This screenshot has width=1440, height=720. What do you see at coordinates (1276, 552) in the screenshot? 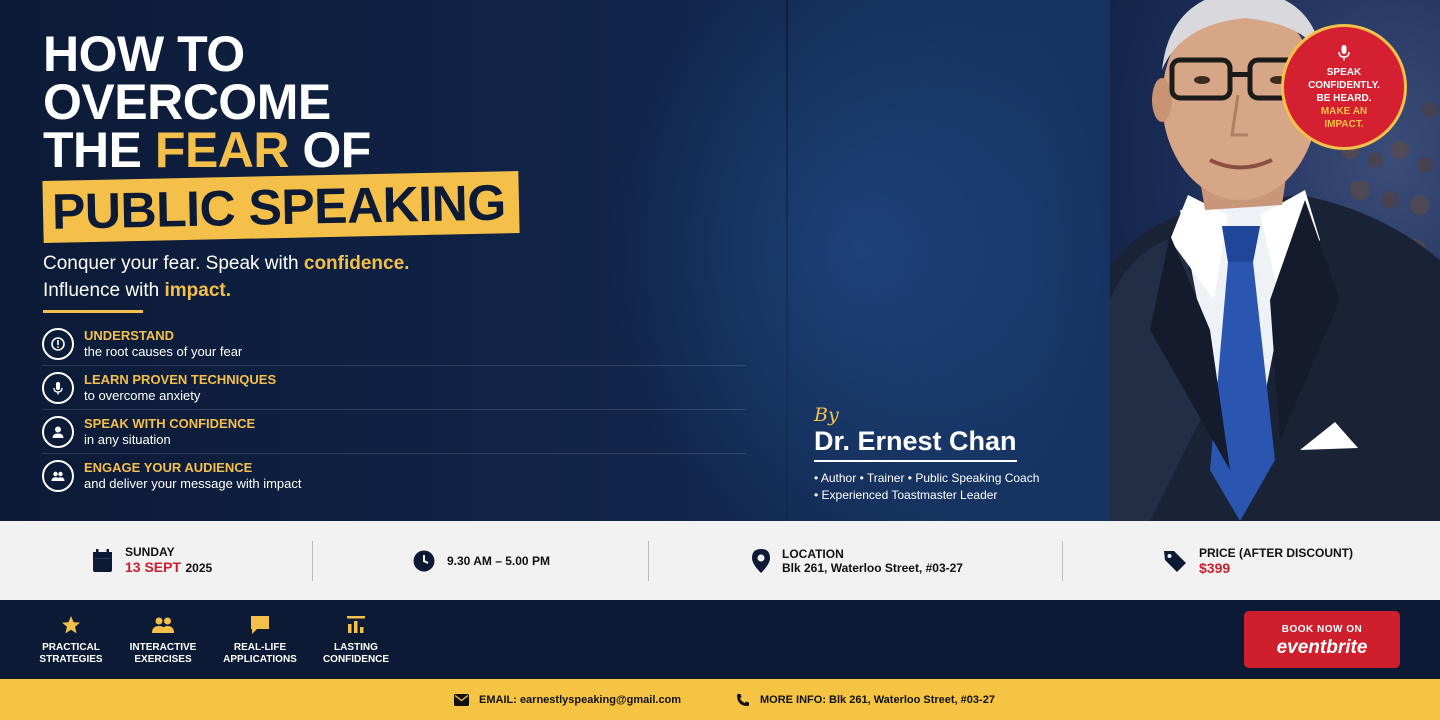
I see `price-label: PRICE (AFTER DISCOUNT)` at bounding box center [1276, 552].